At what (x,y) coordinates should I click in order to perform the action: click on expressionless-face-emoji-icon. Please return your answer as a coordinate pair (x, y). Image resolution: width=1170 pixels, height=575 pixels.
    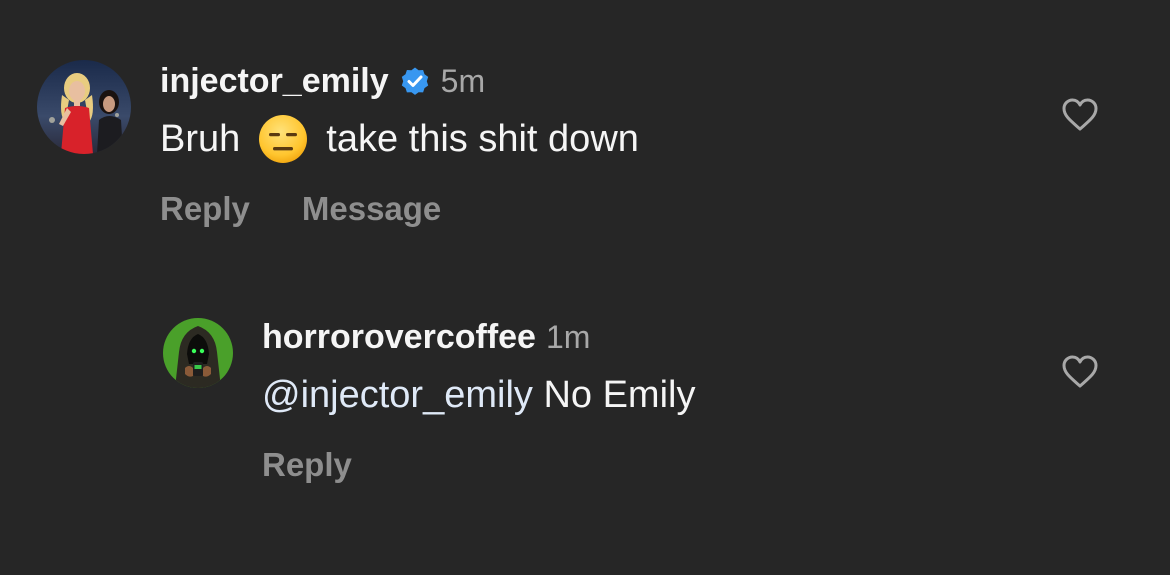
    Looking at the image, I should click on (283, 139).